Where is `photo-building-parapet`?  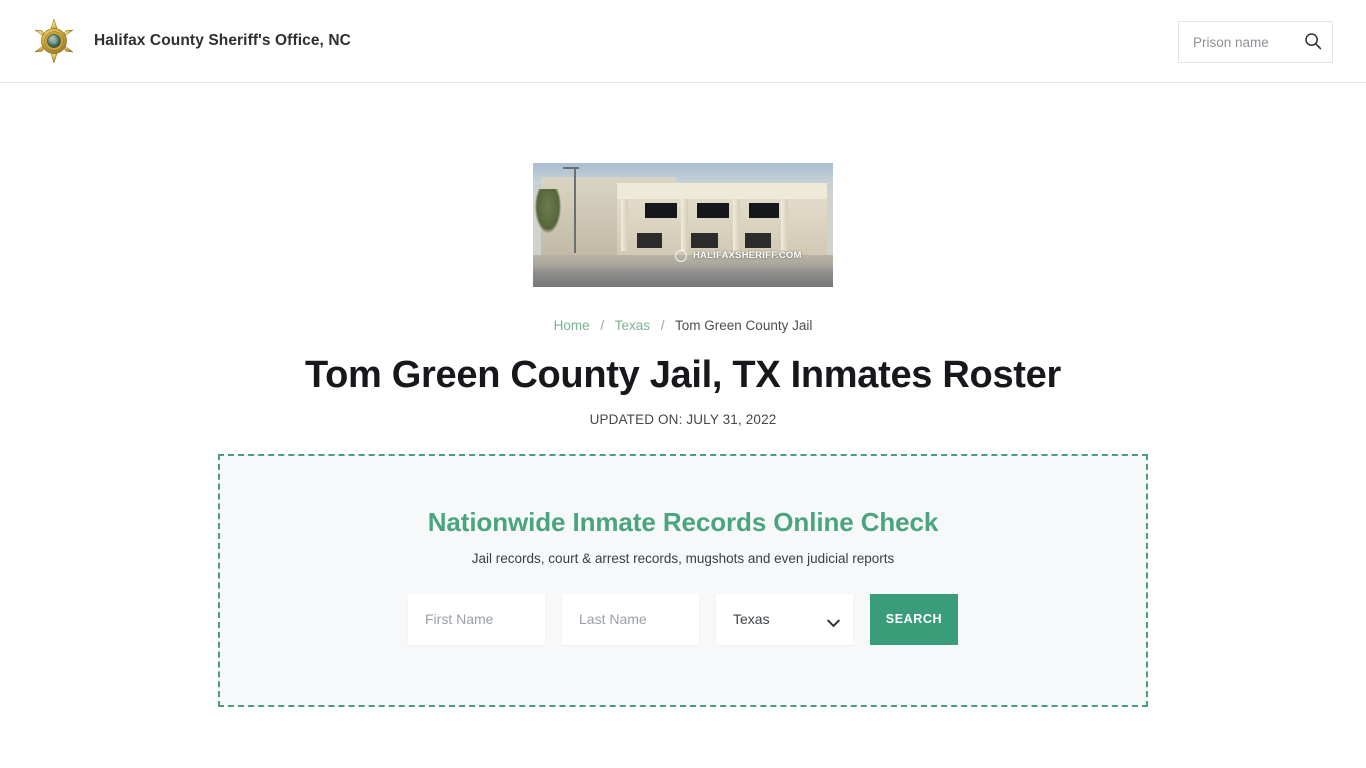 photo-building-parapet is located at coordinates (722, 191).